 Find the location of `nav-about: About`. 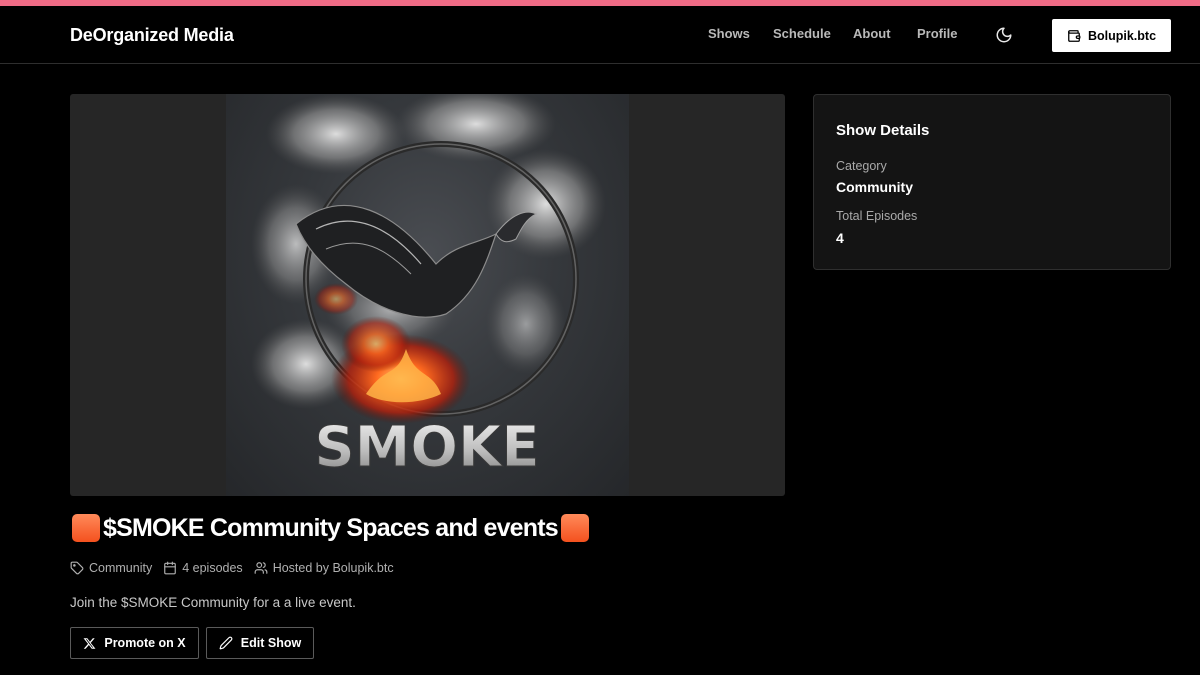

nav-about: About is located at coordinates (872, 33).